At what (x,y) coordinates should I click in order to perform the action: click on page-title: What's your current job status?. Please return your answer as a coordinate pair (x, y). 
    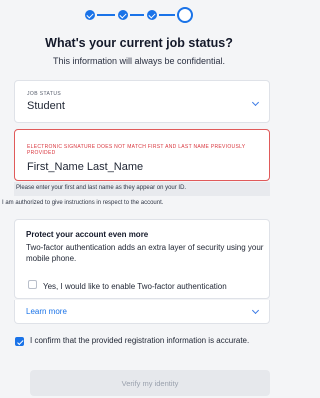
    Looking at the image, I should click on (139, 43).